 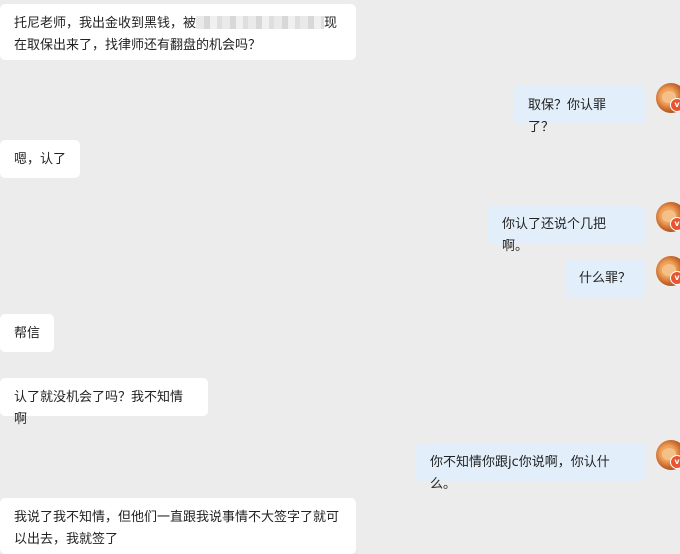 I want to click on message-bubble-outgoing: 什么罪？, so click(x=605, y=278).